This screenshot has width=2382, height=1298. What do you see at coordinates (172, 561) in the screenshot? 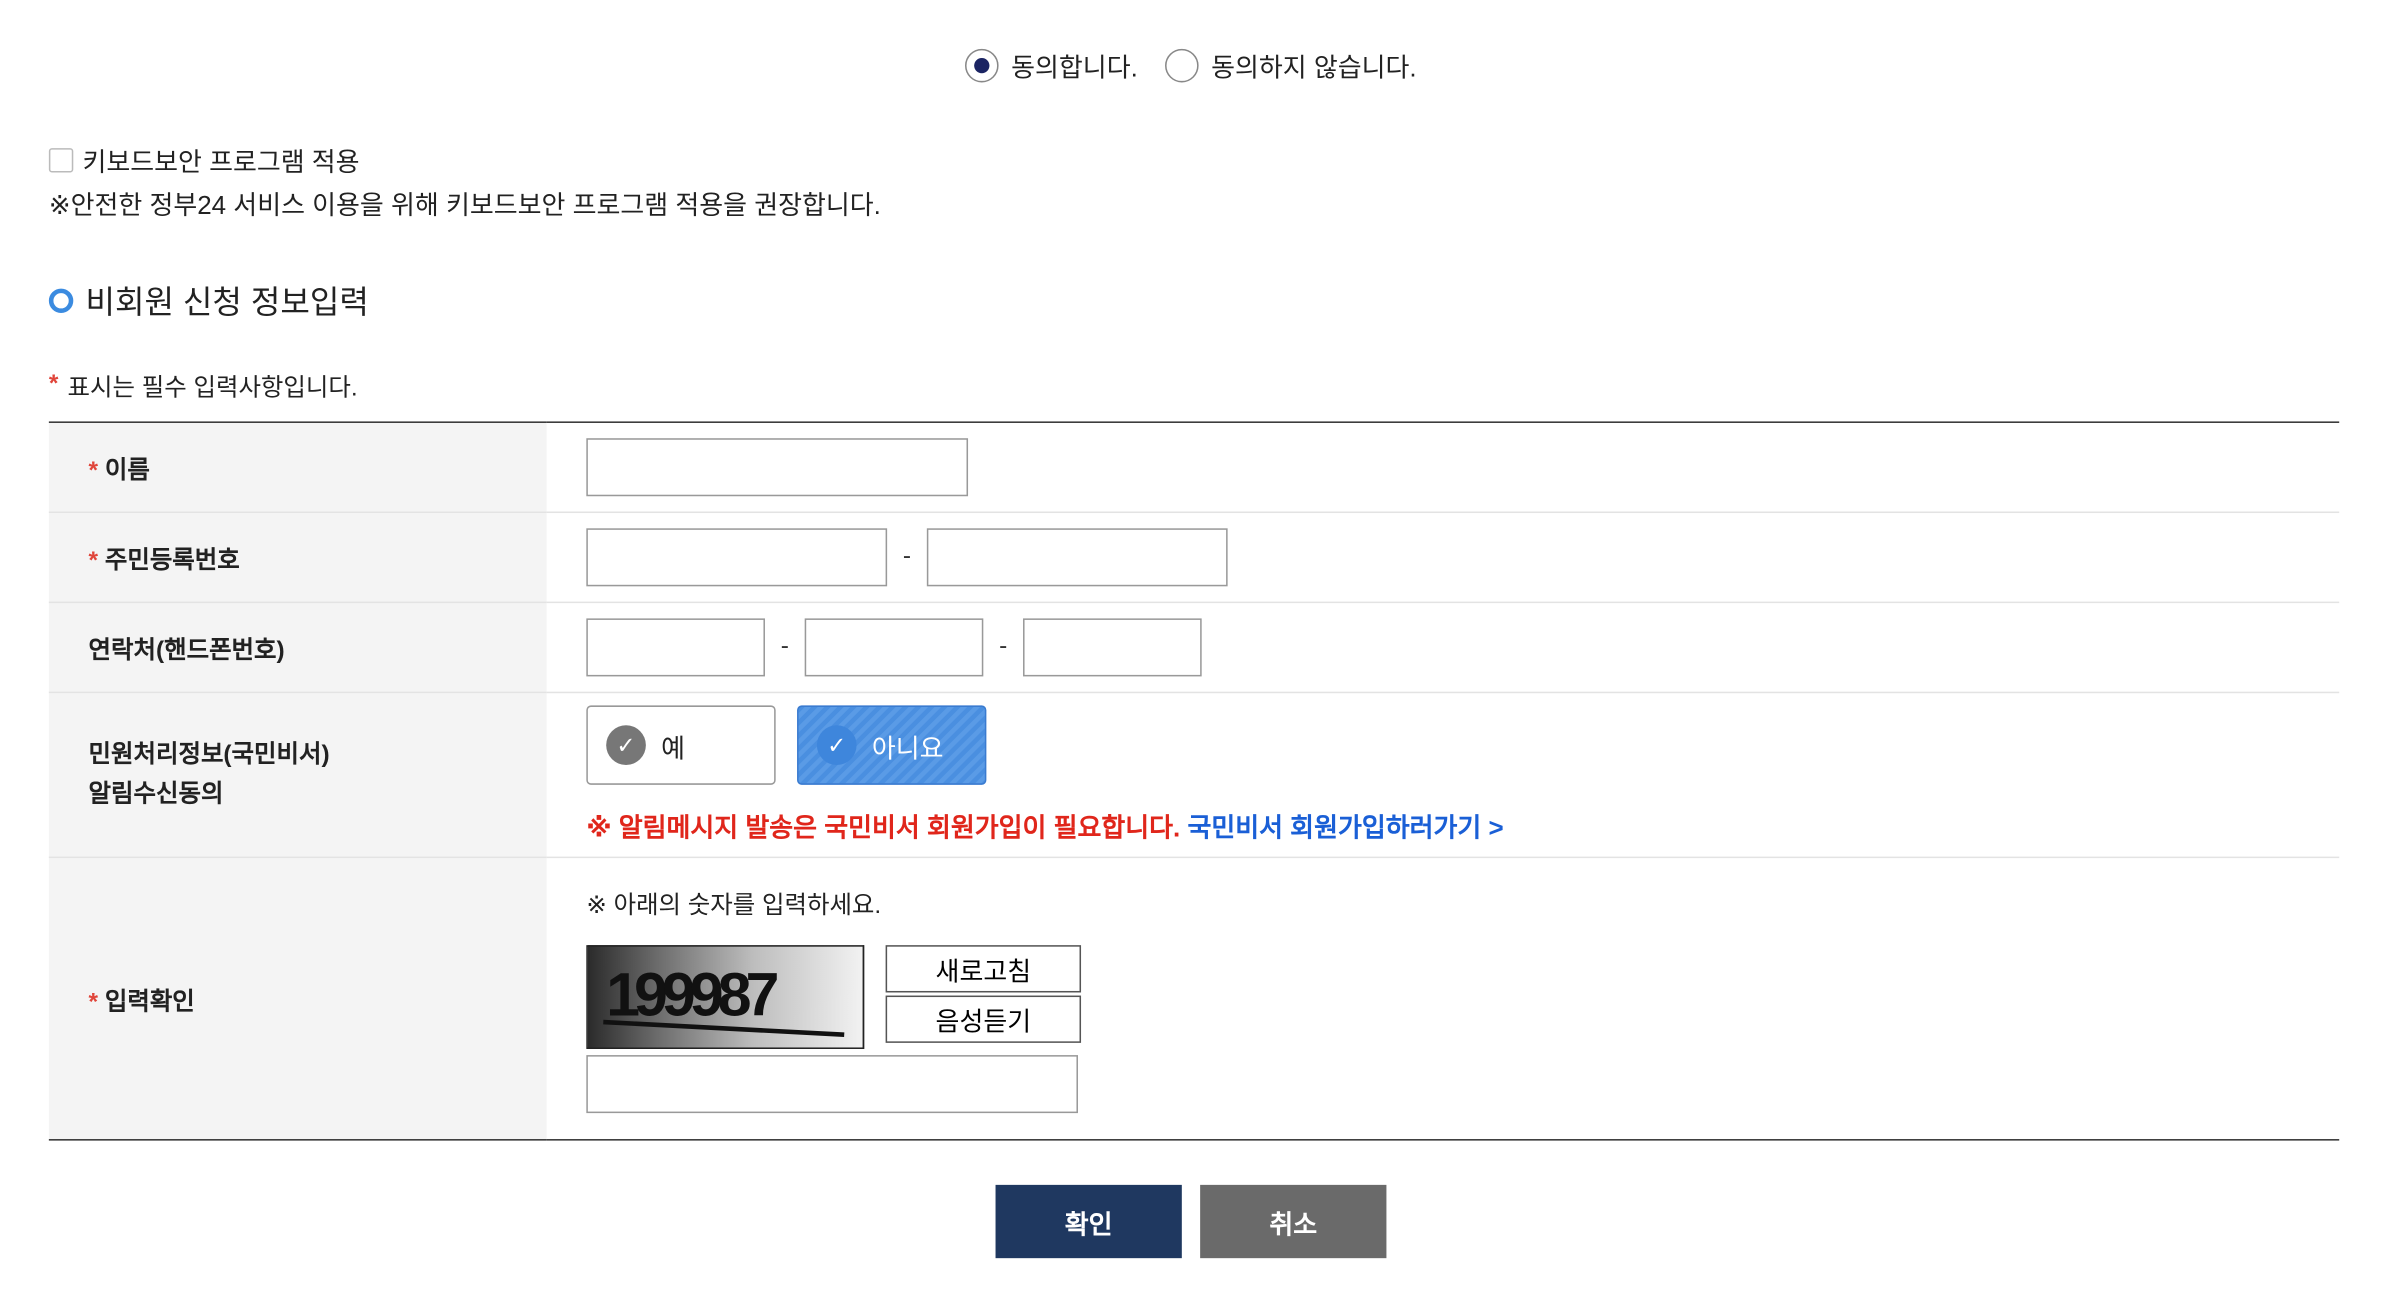
I see `resident-label: 주민등록번호` at bounding box center [172, 561].